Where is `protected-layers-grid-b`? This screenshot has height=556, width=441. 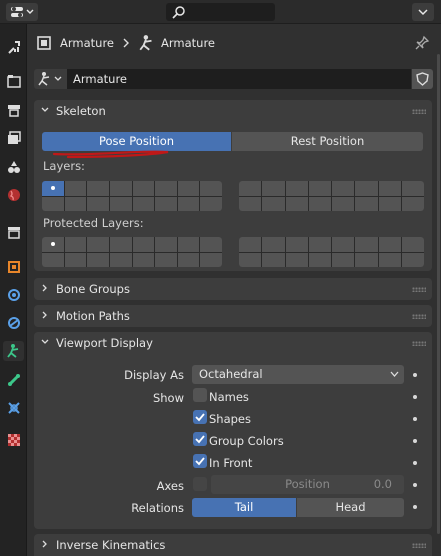 protected-layers-grid-b is located at coordinates (331, 252).